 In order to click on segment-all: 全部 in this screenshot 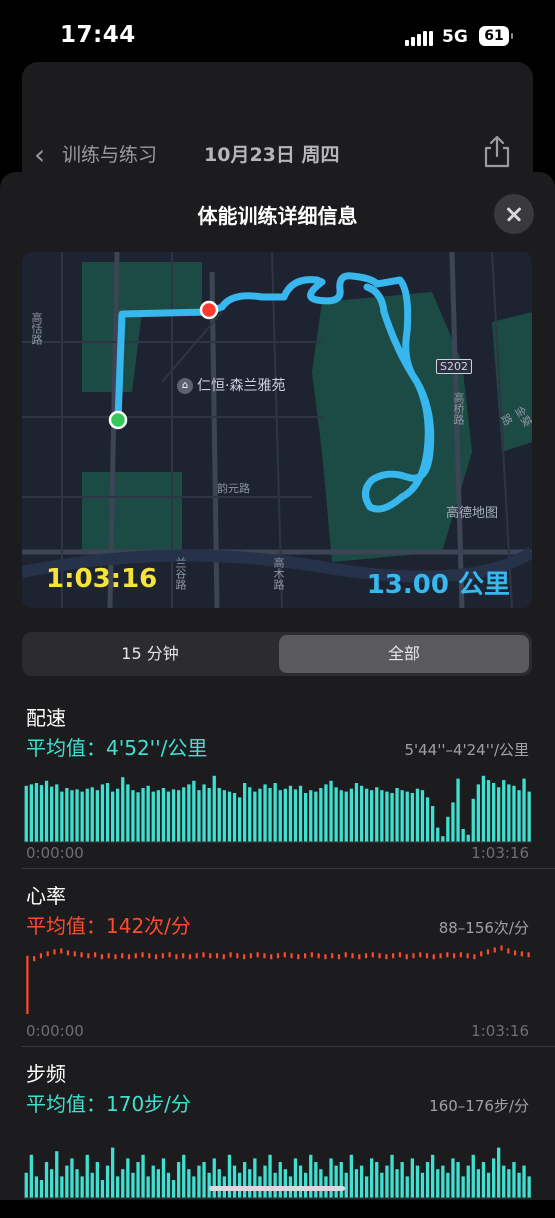, I will do `click(404, 654)`.